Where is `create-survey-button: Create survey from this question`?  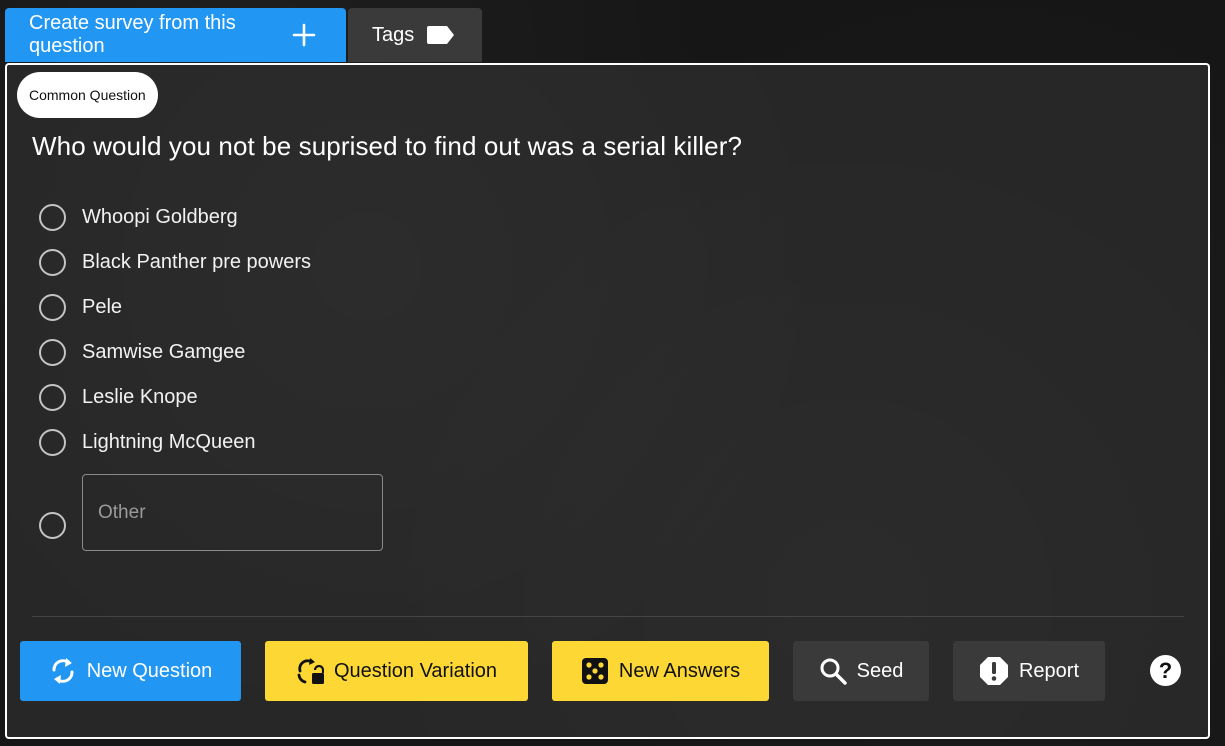 create-survey-button: Create survey from this question is located at coordinates (175, 35).